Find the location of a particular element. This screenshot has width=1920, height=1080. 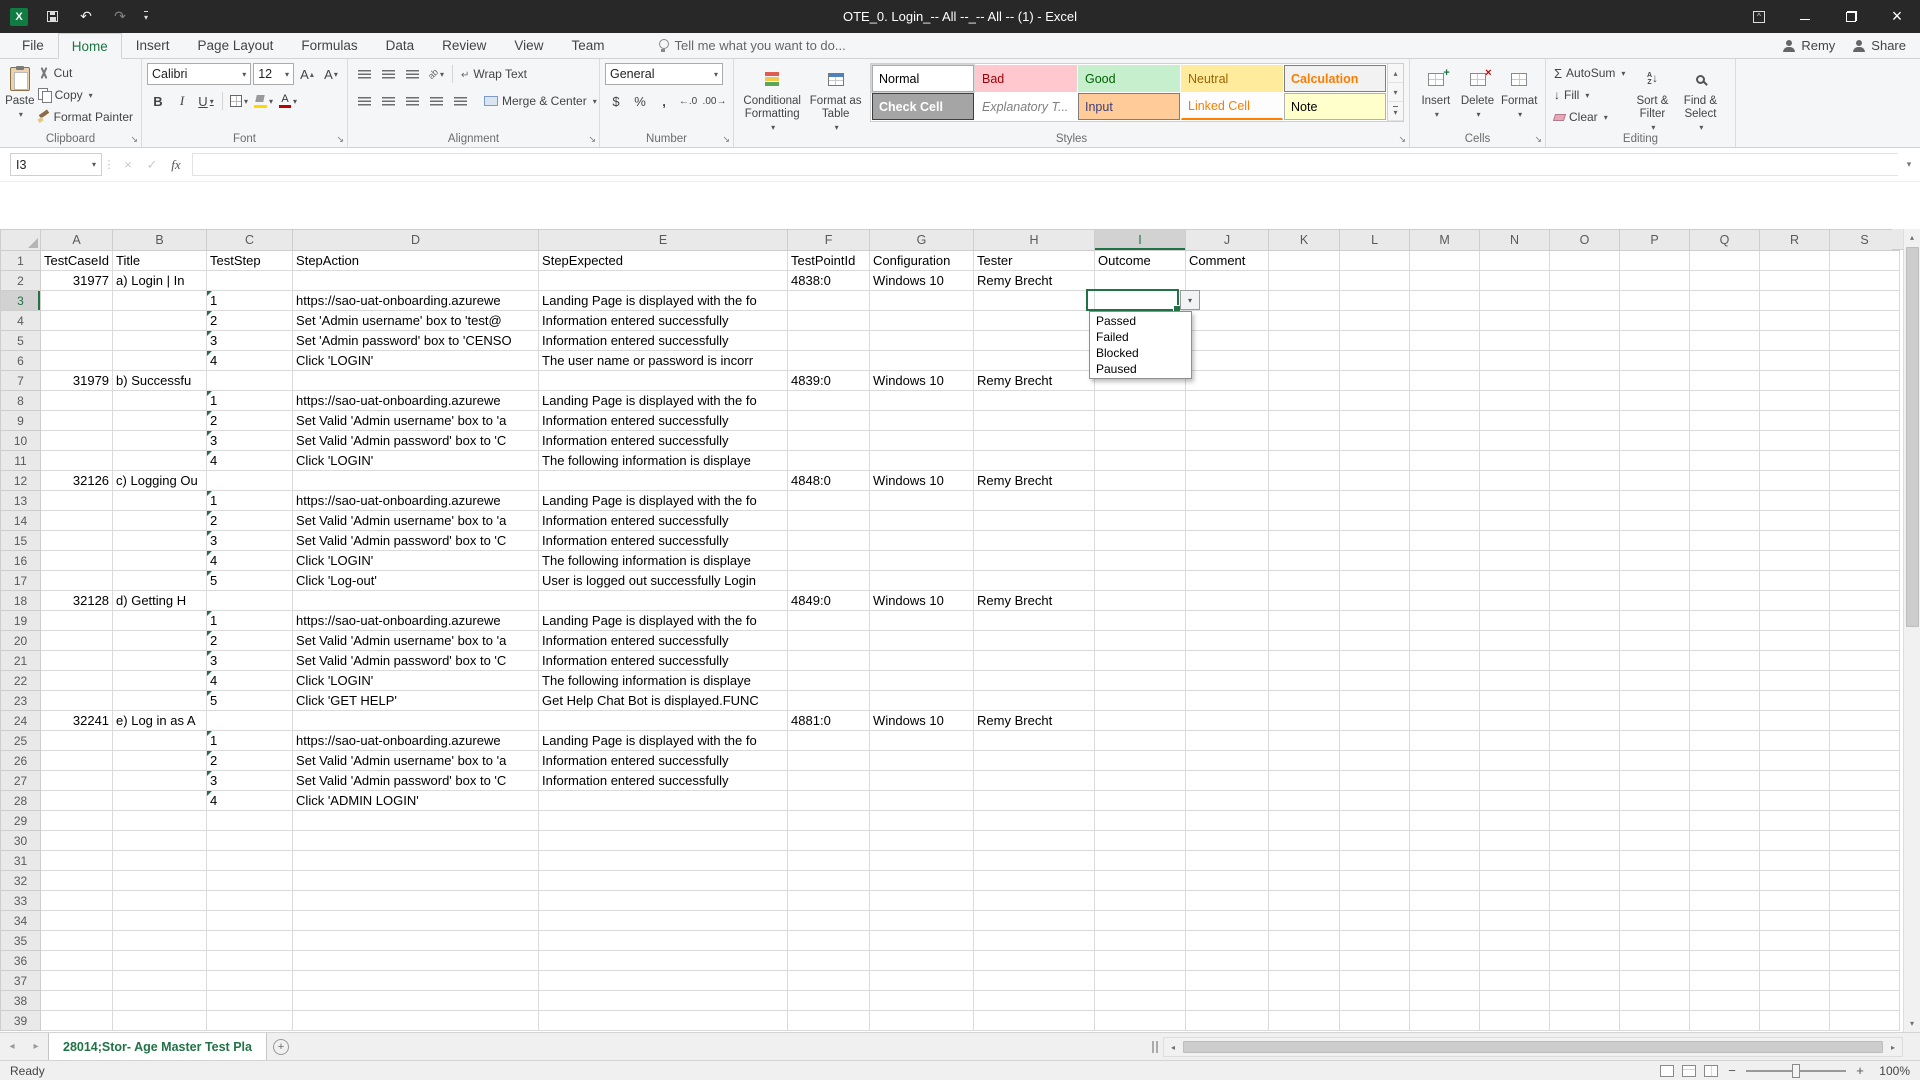

cell-N14 is located at coordinates (1515, 520).